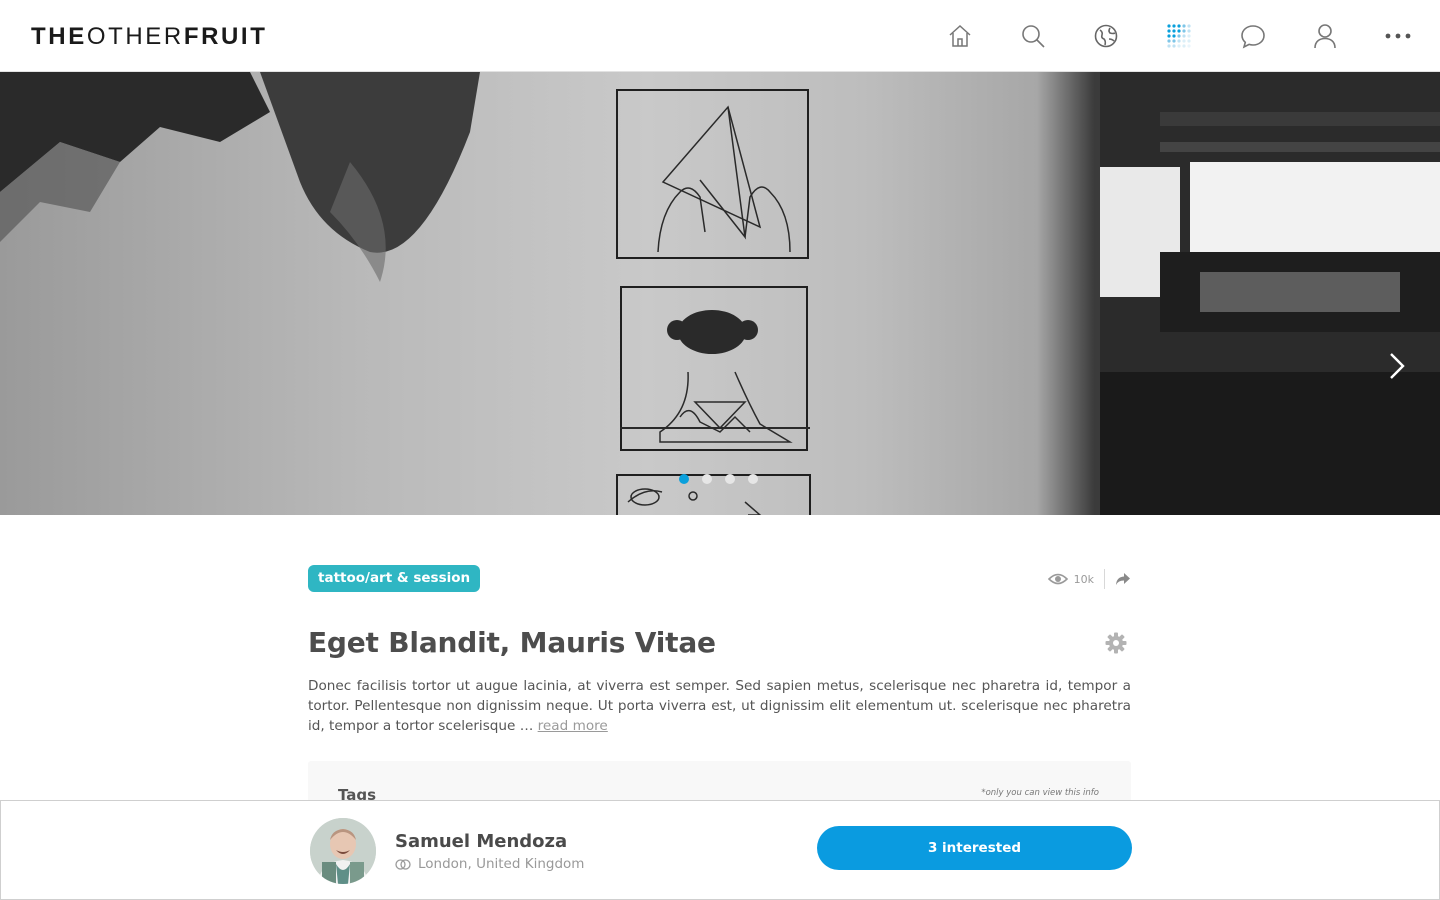 The image size is (1440, 900). Describe the element at coordinates (1106, 36) in the screenshot. I see `globe-icon` at that location.